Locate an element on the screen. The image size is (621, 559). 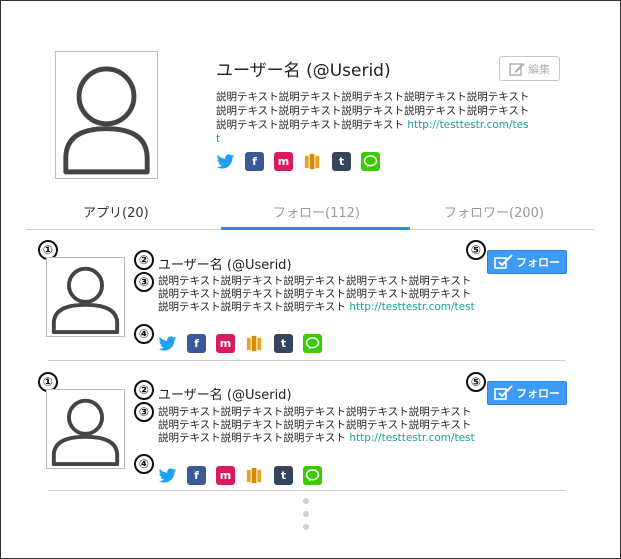
profile-name: ユーザー名 (@Userid) is located at coordinates (303, 71).